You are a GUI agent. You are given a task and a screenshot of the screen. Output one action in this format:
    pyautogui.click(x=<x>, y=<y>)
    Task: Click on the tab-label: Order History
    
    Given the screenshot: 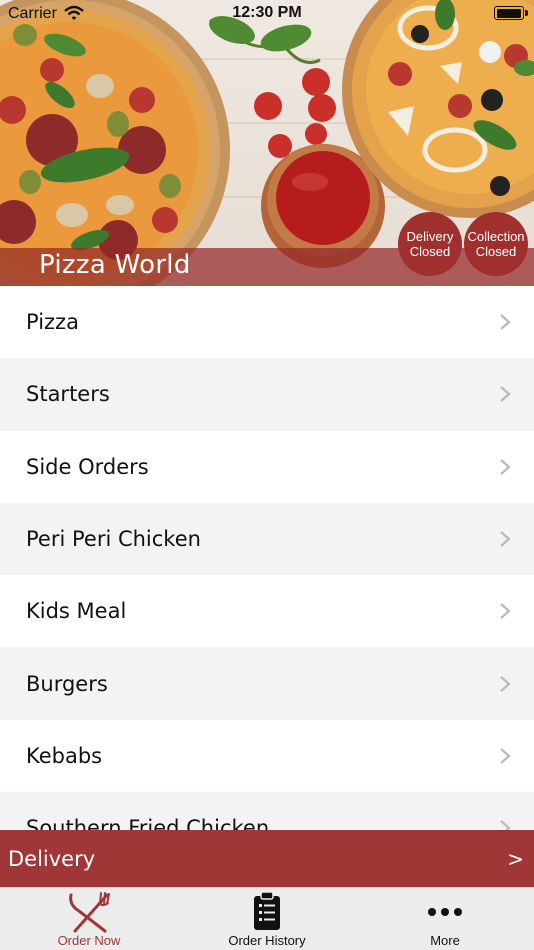 What is the action you would take?
    pyautogui.click(x=267, y=940)
    